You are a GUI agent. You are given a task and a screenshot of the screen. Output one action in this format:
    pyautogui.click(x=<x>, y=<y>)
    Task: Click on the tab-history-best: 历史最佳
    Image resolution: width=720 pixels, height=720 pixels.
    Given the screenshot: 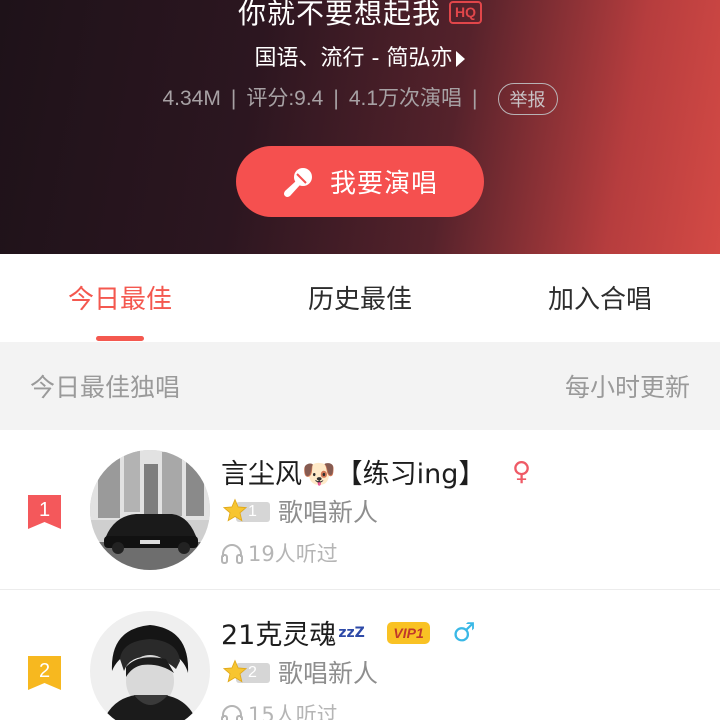 What is the action you would take?
    pyautogui.click(x=360, y=298)
    